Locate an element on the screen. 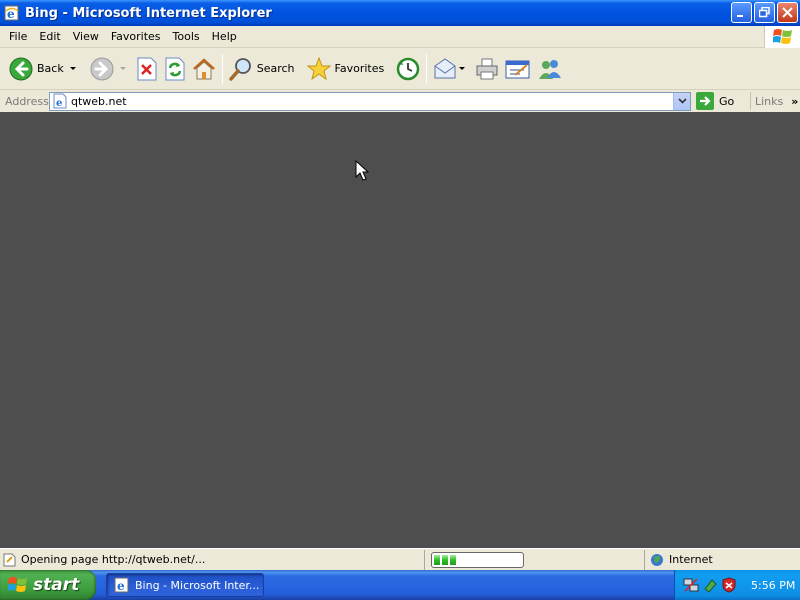  printer-icon is located at coordinates (487, 68).